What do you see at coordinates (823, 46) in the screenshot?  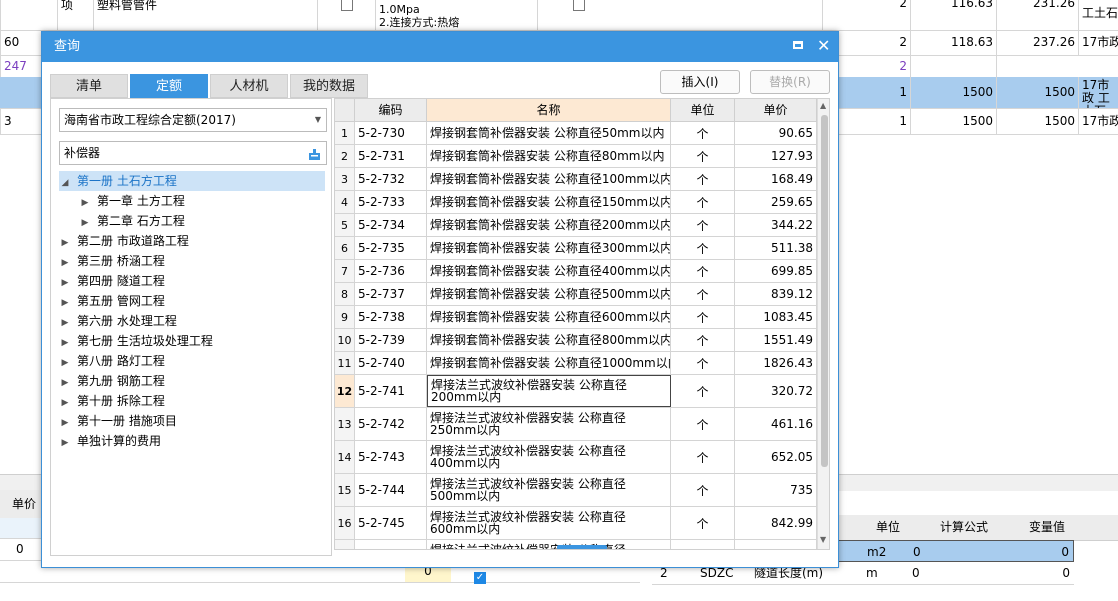 I see `close-icon: ✕` at bounding box center [823, 46].